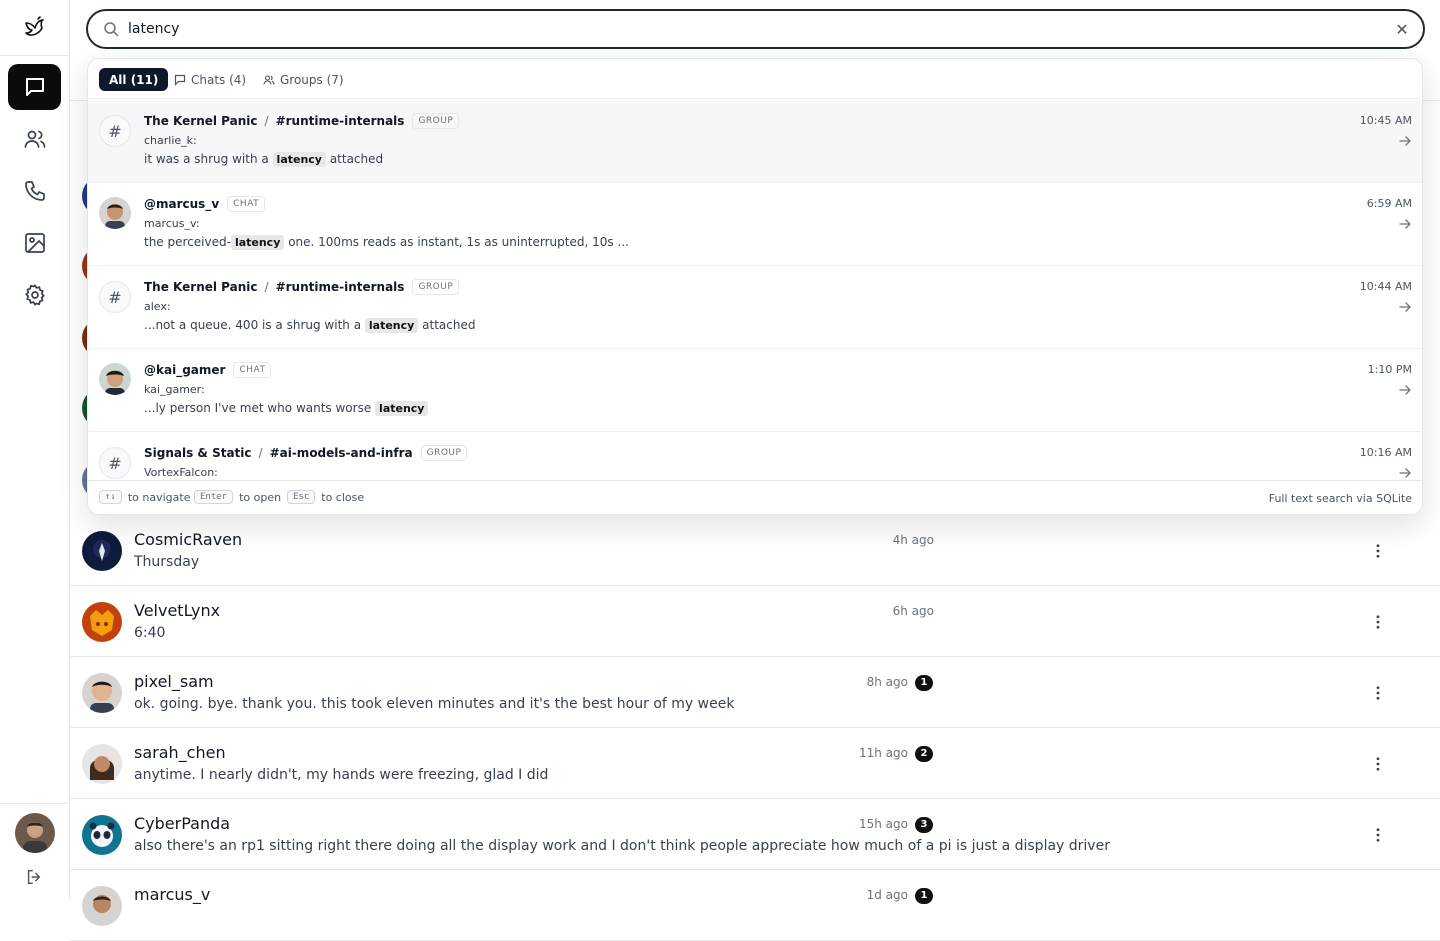 Image resolution: width=1440 pixels, height=941 pixels. I want to click on current-user-avatar, so click(35, 833).